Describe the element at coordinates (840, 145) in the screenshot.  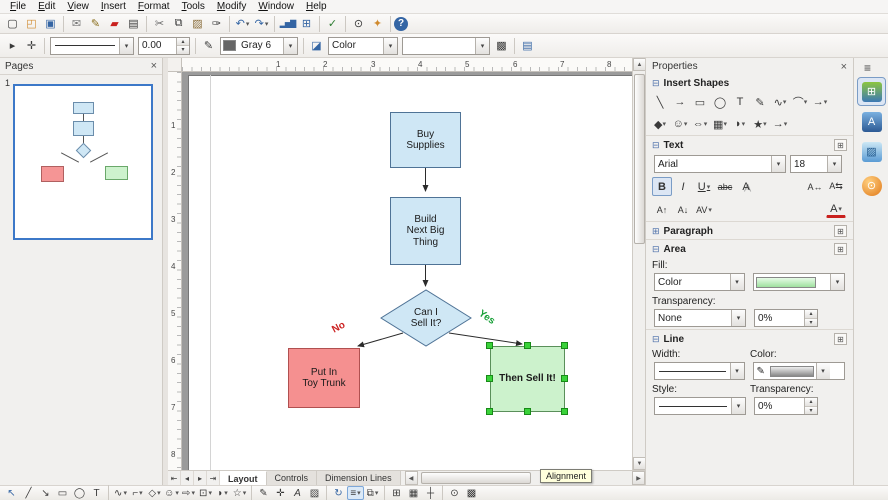
I see `text-dialog-launcher-icon: ⊞` at that location.